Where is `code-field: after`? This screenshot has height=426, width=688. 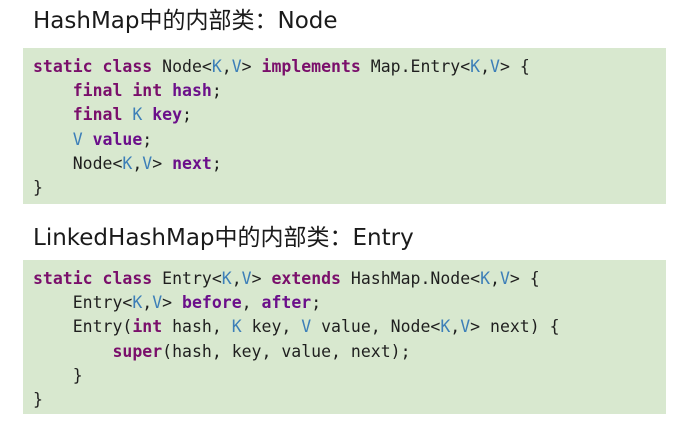
code-field: after is located at coordinates (286, 303).